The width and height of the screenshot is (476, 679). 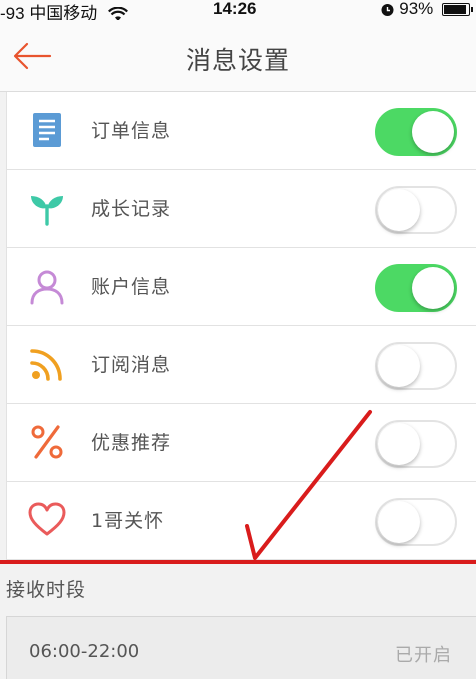 I want to click on setting-label: 订阅消息, so click(x=131, y=365).